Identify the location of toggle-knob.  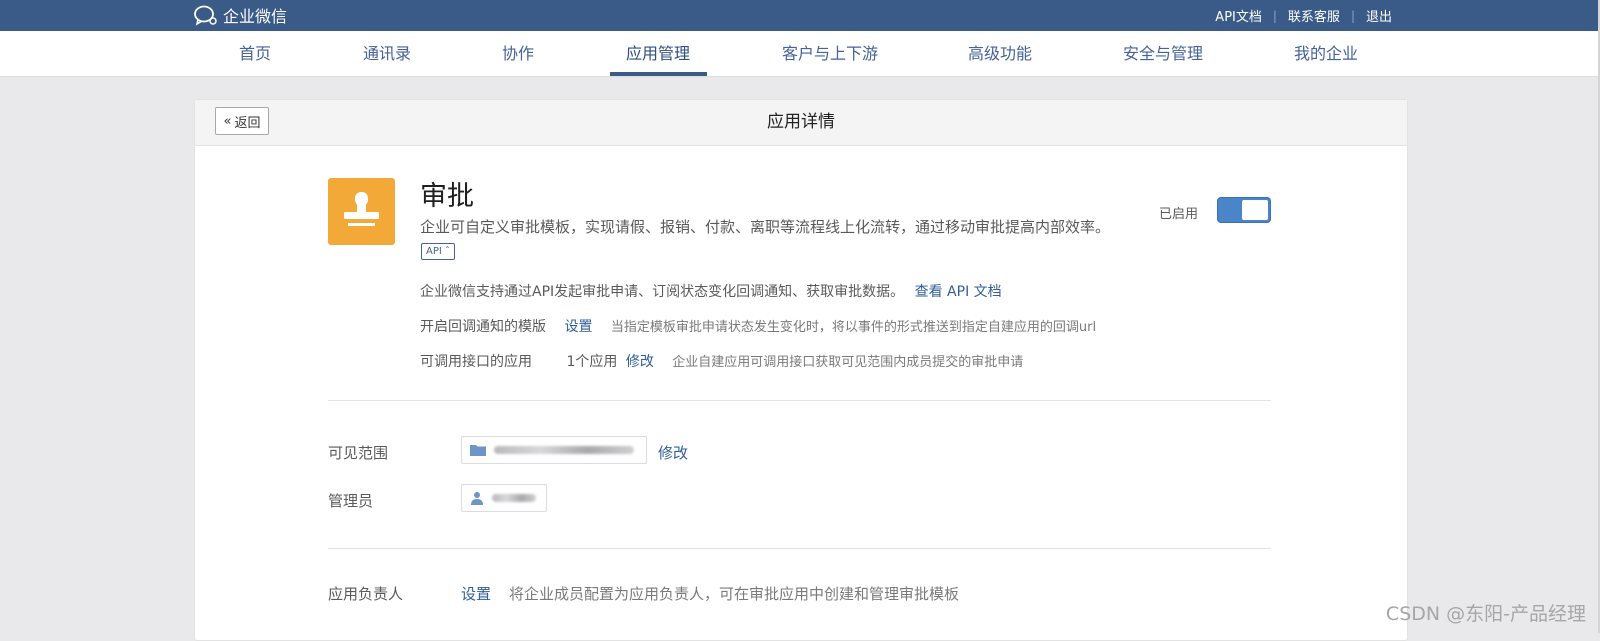
(1255, 210).